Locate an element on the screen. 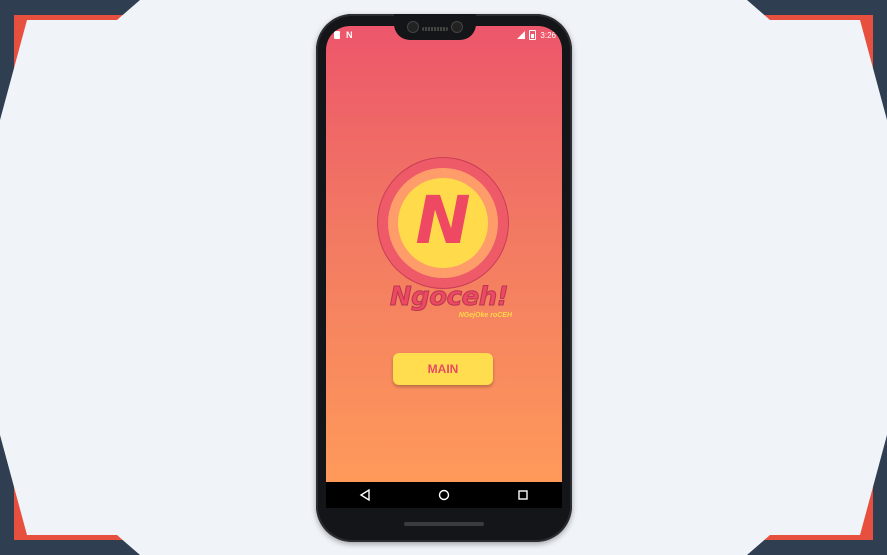 The width and height of the screenshot is (887, 555). back-icon is located at coordinates (365, 495).